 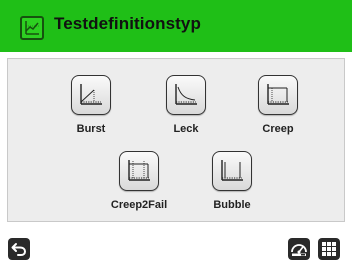 I want to click on gauge-button, so click(x=299, y=249).